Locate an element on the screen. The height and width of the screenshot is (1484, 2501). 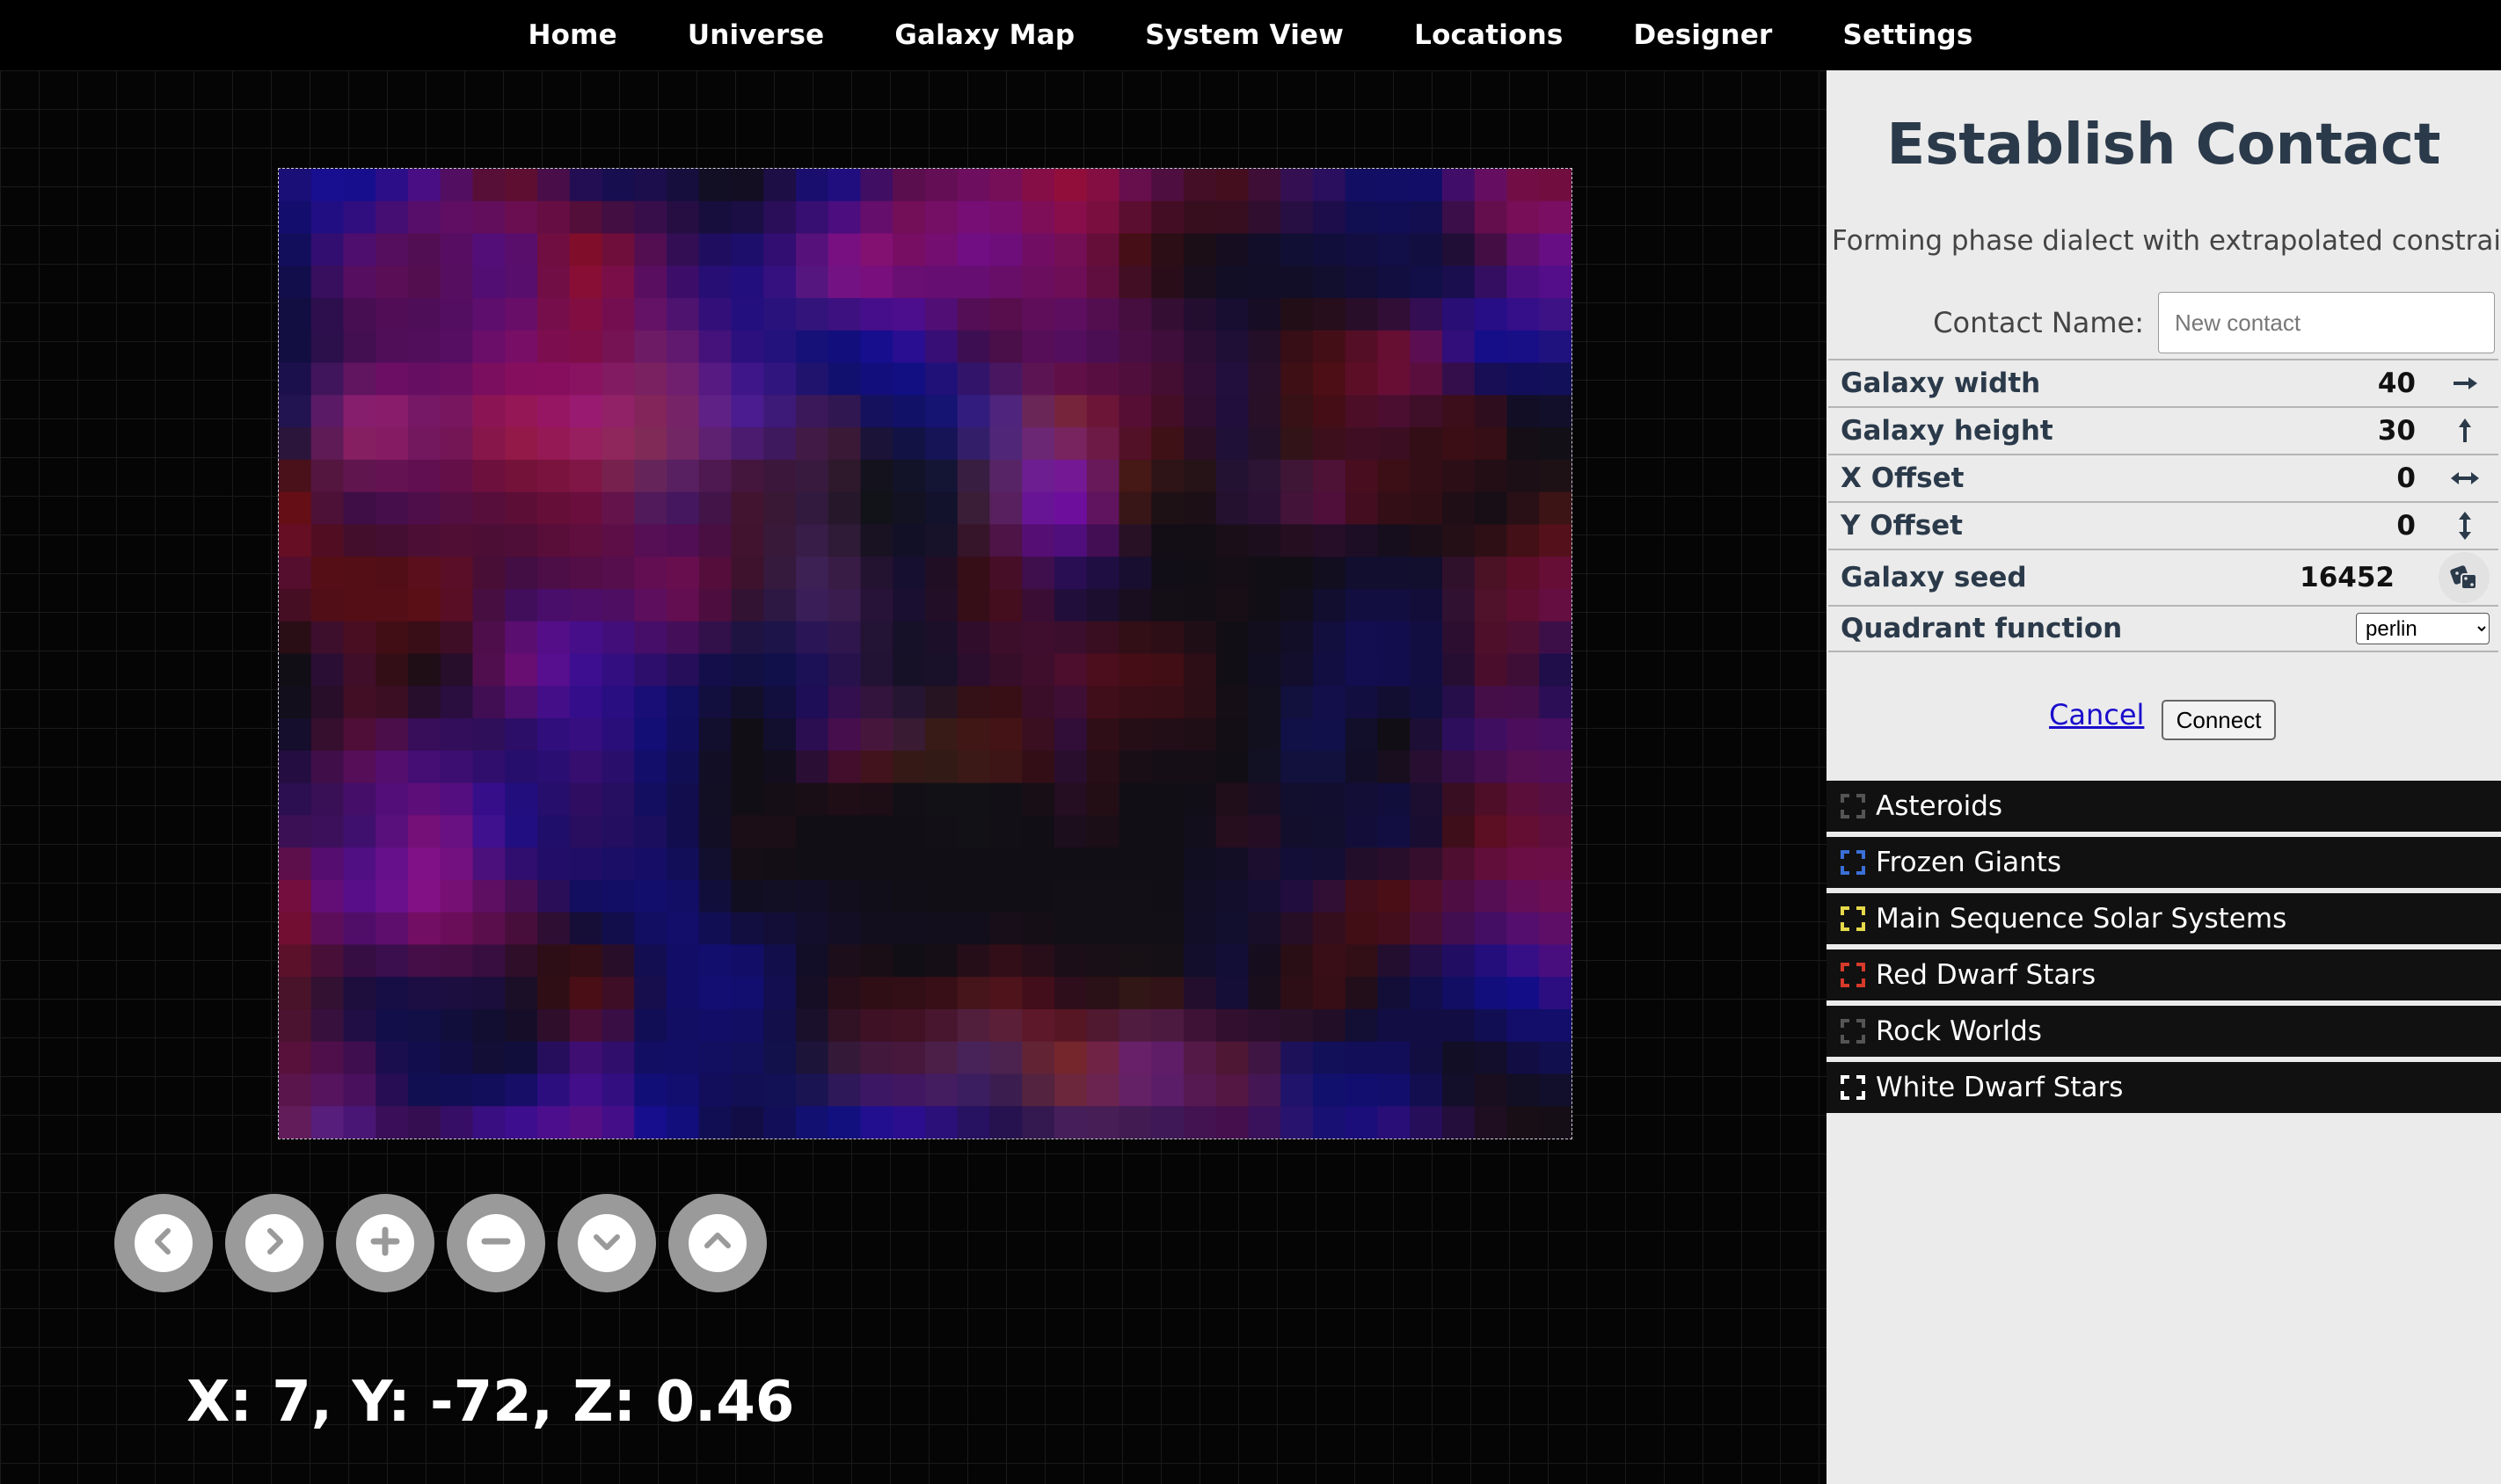
dice-icon is located at coordinates (2464, 578).